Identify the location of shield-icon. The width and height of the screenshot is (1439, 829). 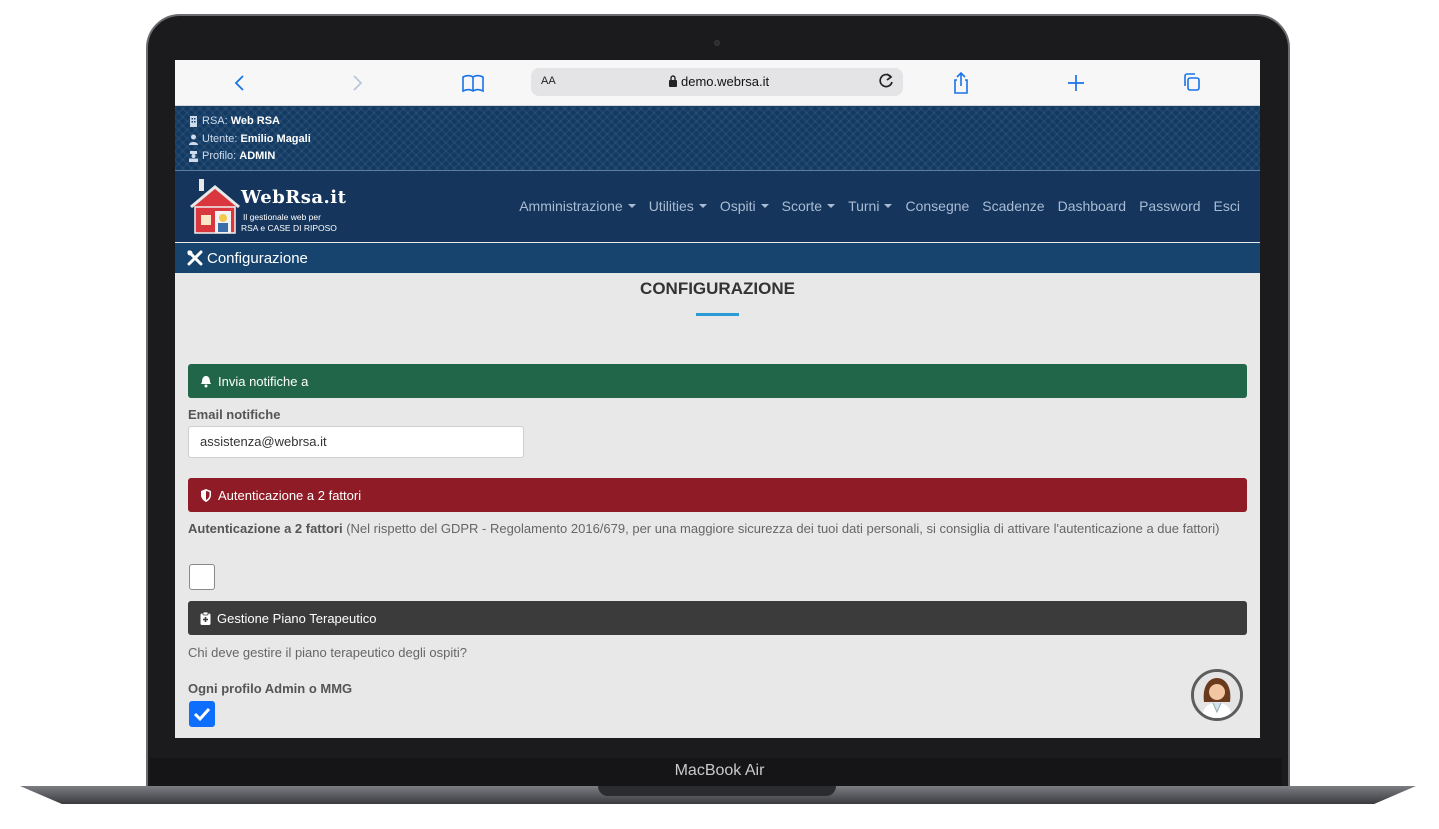
(206, 495).